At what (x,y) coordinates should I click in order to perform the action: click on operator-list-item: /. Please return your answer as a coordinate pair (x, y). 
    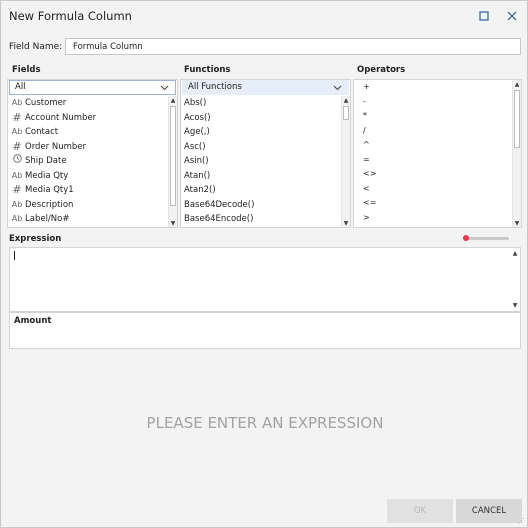
    Looking at the image, I should click on (432, 131).